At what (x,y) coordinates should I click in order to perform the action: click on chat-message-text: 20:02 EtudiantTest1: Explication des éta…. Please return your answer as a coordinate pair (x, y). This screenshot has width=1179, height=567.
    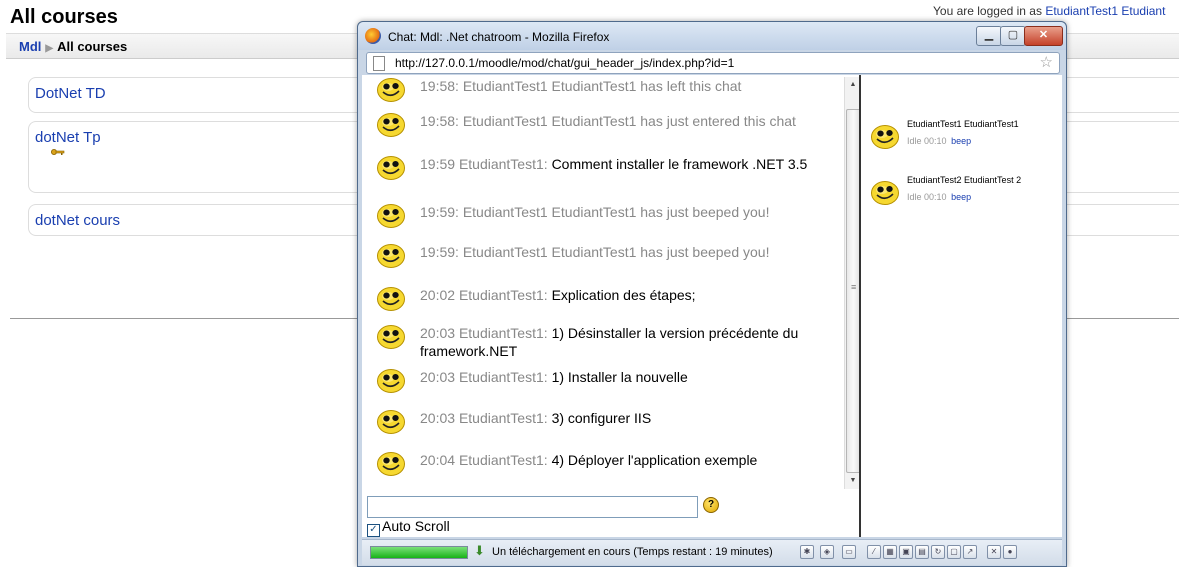
    Looking at the image, I should click on (622, 295).